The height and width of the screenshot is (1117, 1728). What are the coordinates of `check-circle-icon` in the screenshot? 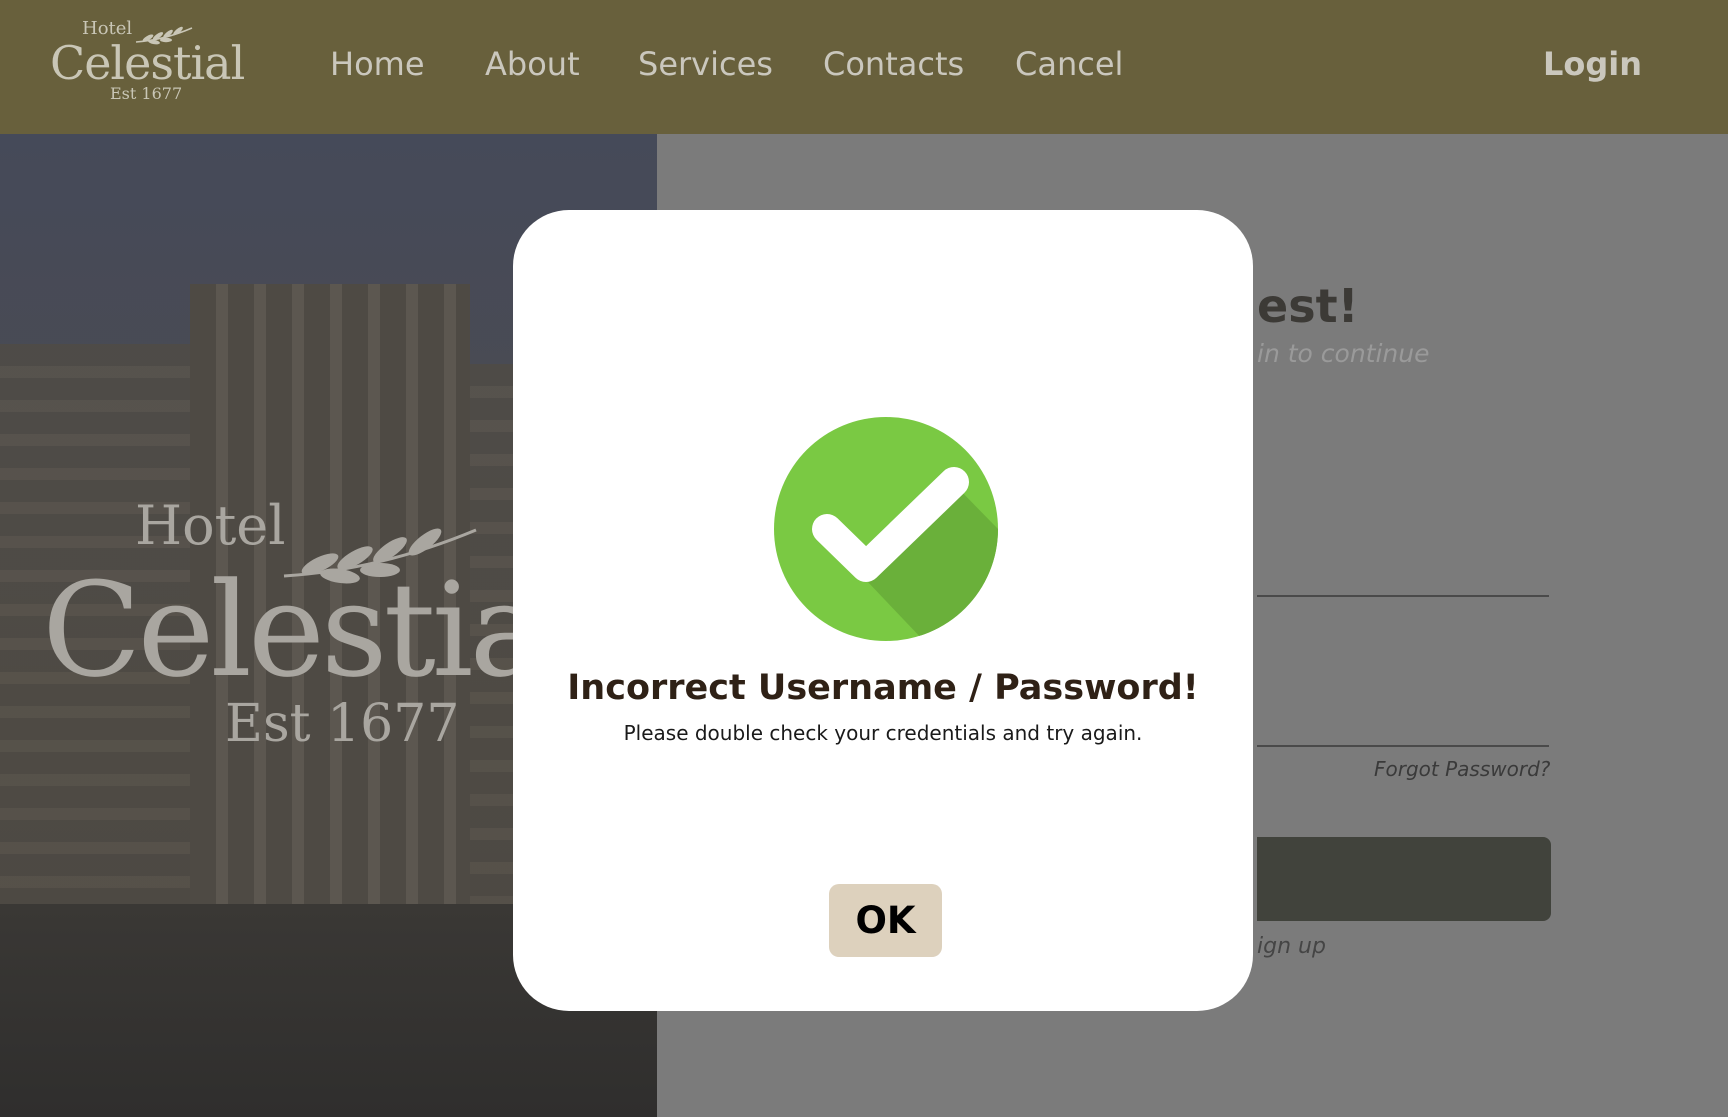 It's located at (886, 529).